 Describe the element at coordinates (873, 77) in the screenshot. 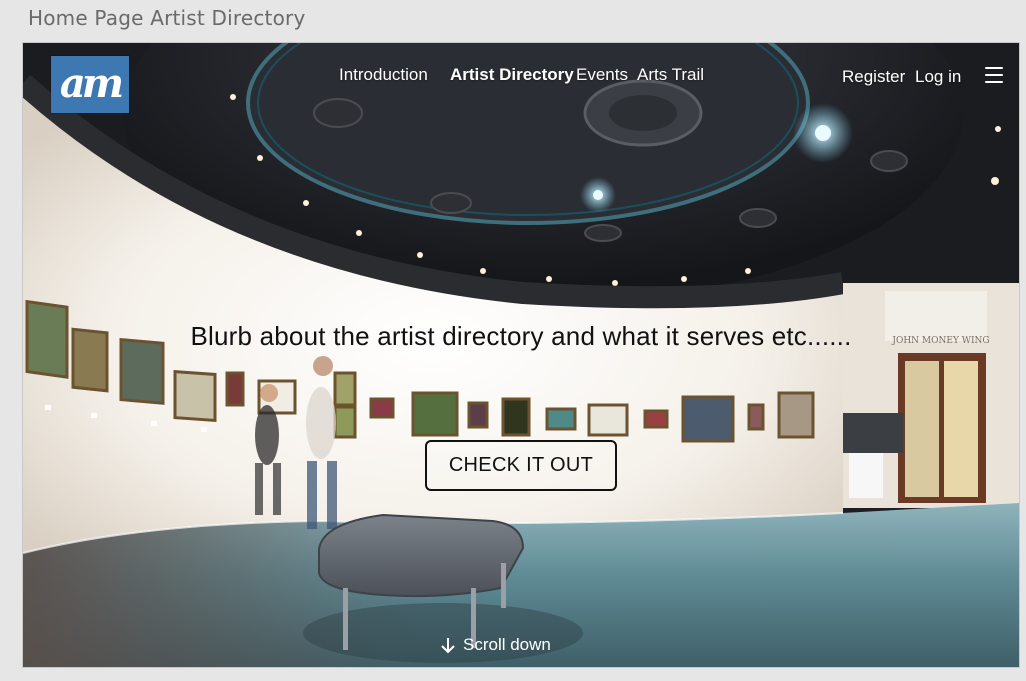

I see `register-link: Register` at that location.